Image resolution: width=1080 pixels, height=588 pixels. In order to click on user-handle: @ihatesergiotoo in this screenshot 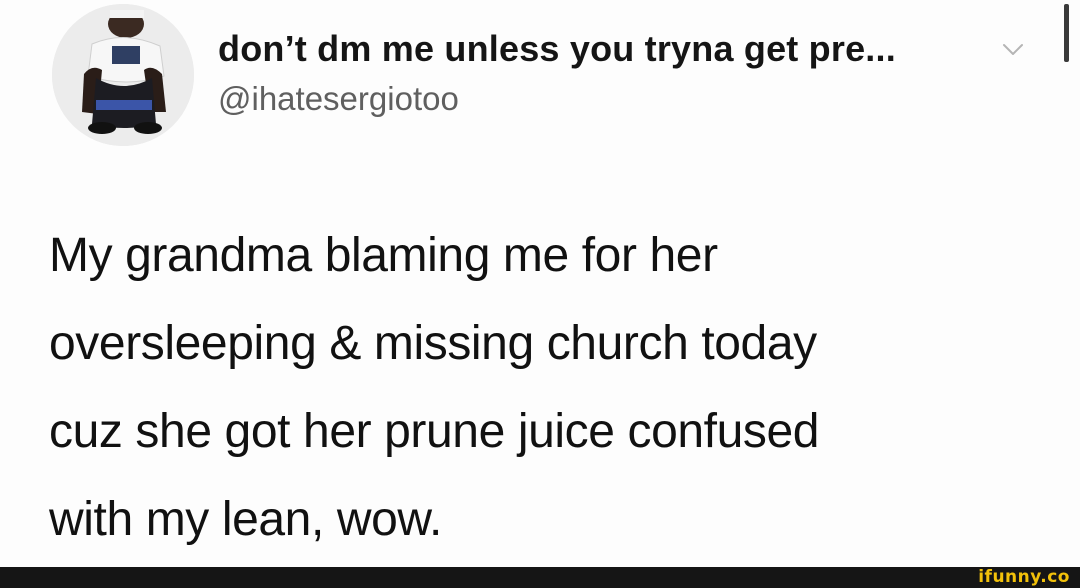, I will do `click(338, 99)`.